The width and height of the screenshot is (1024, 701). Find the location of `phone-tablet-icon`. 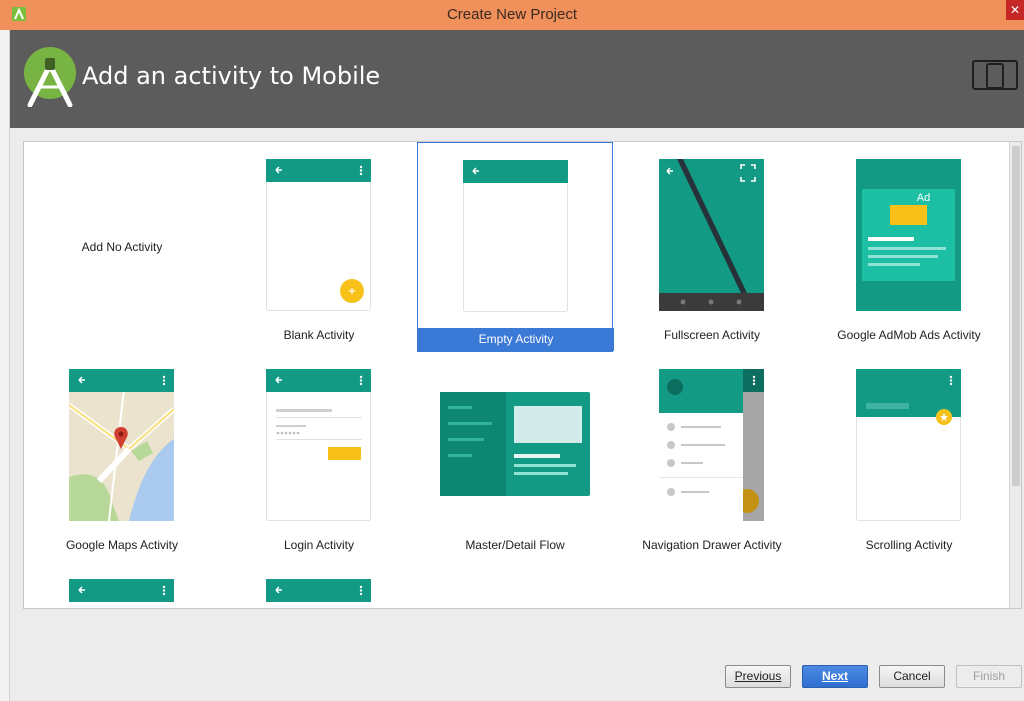

phone-tablet-icon is located at coordinates (995, 75).